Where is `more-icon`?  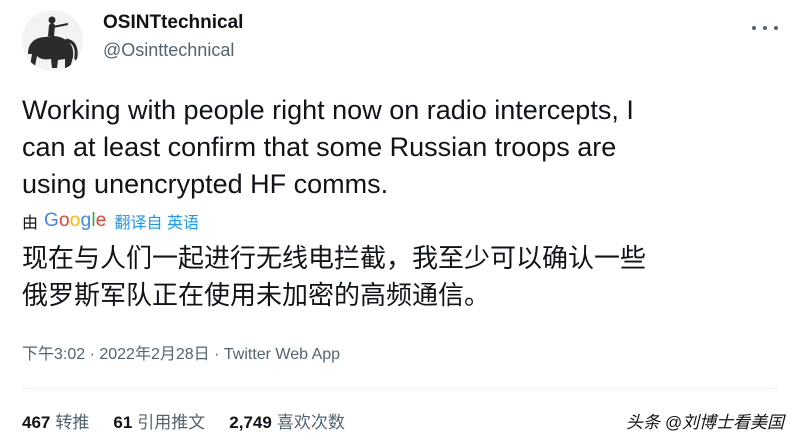 more-icon is located at coordinates (765, 28).